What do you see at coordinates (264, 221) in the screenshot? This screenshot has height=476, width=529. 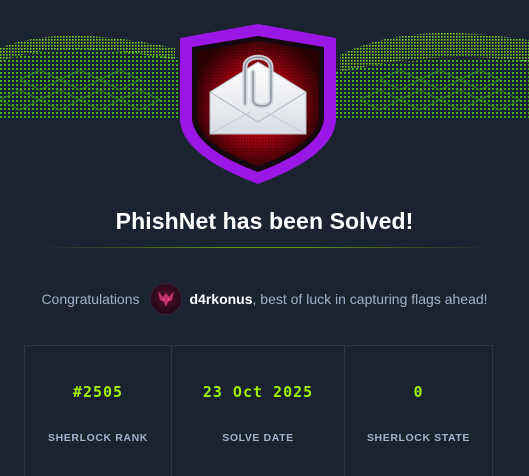 I see `page-title: PhishNet has been Solved!` at bounding box center [264, 221].